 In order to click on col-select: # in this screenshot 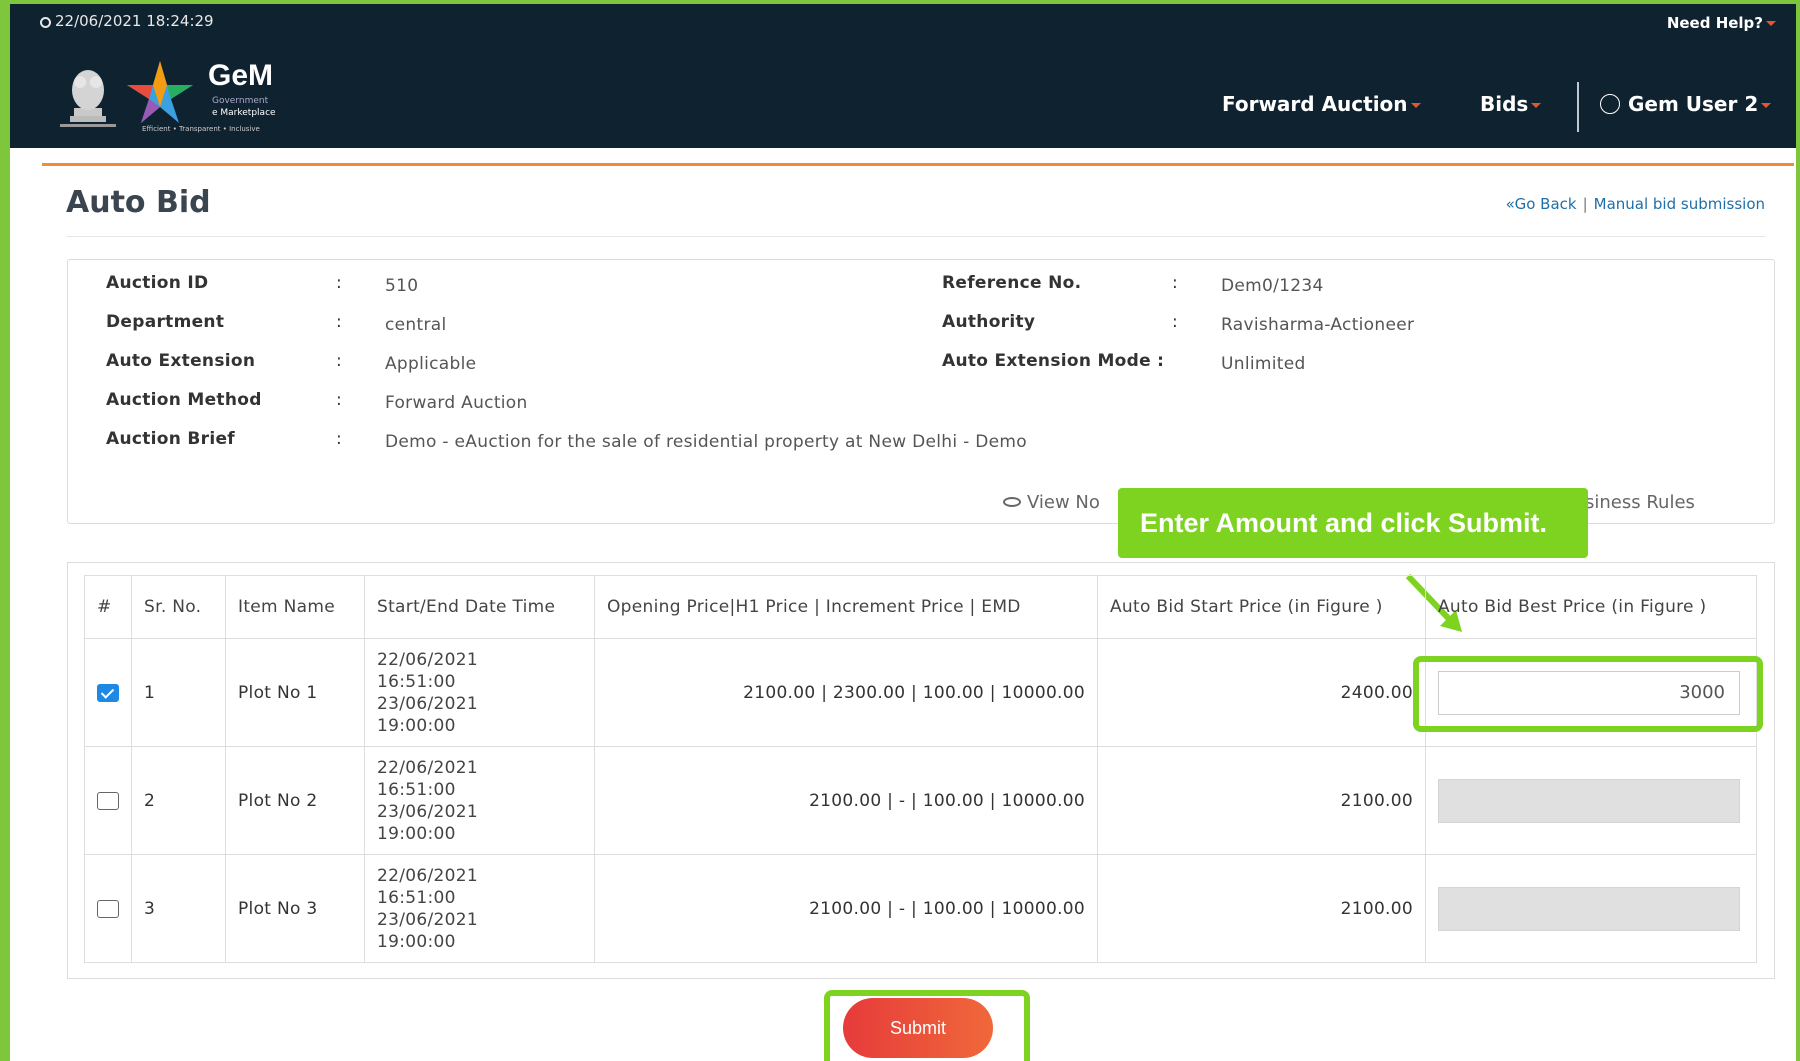, I will do `click(108, 607)`.